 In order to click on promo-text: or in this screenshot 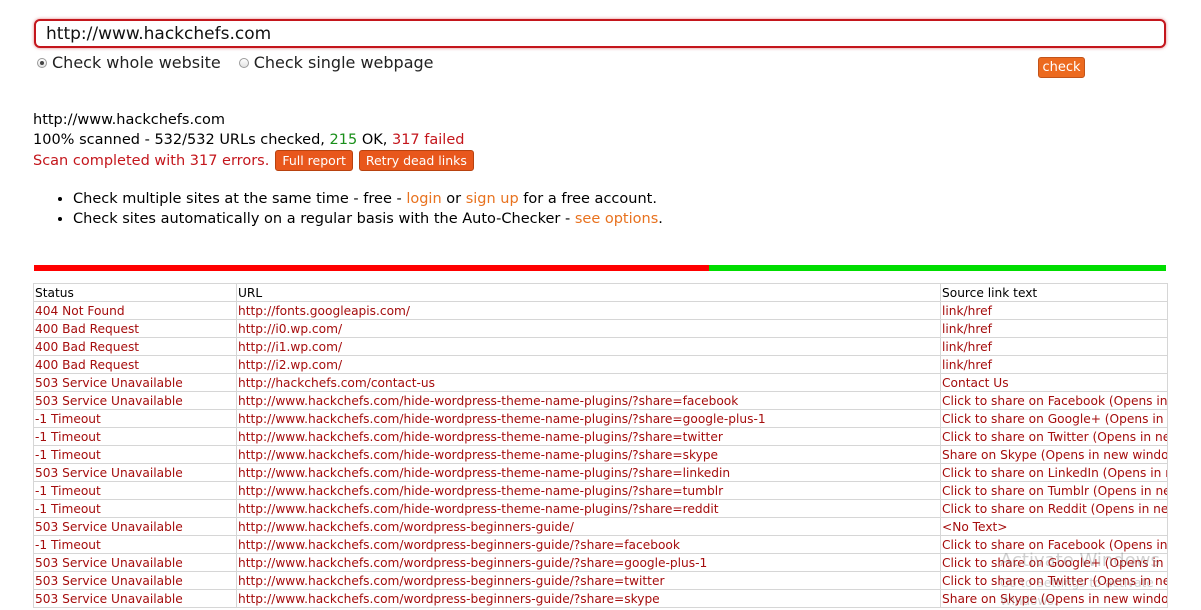, I will do `click(453, 199)`.